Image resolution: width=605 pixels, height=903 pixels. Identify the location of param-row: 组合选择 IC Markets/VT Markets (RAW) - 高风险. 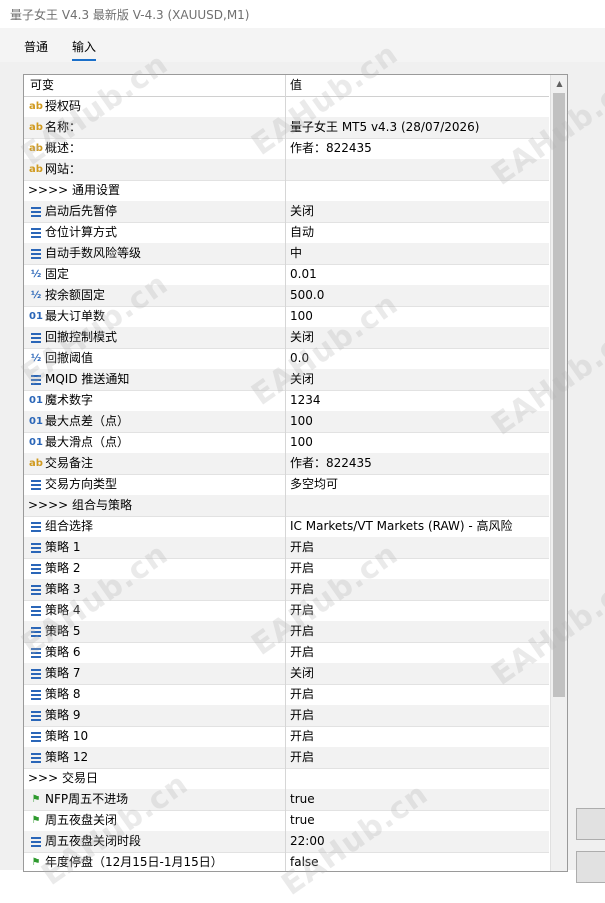
(286, 527).